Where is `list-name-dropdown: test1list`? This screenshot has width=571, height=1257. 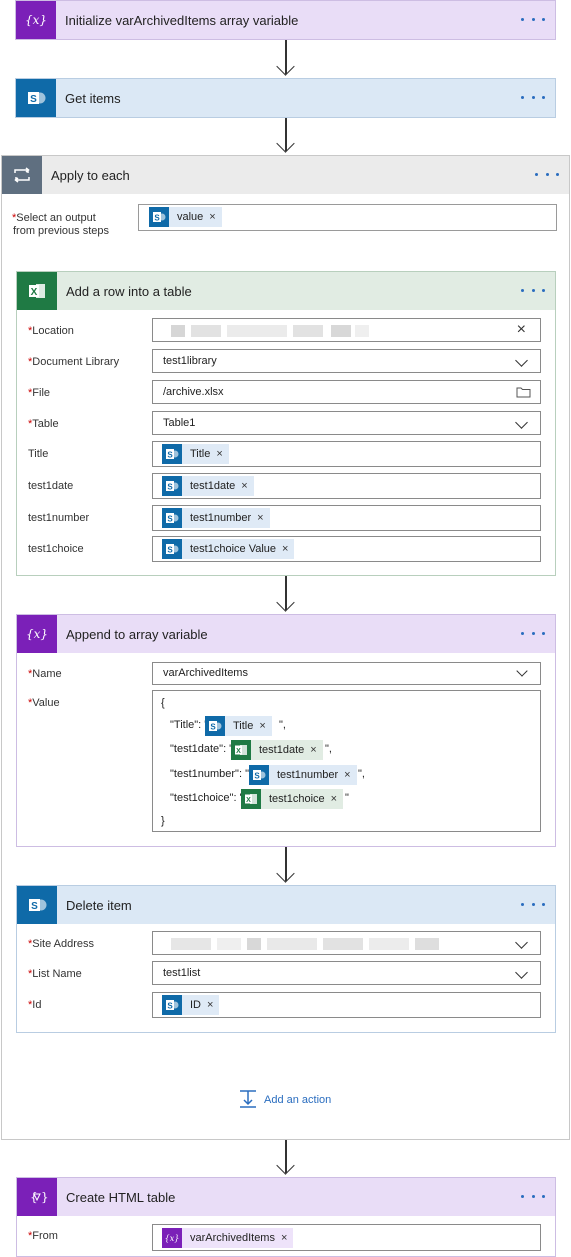 list-name-dropdown: test1list is located at coordinates (346, 973).